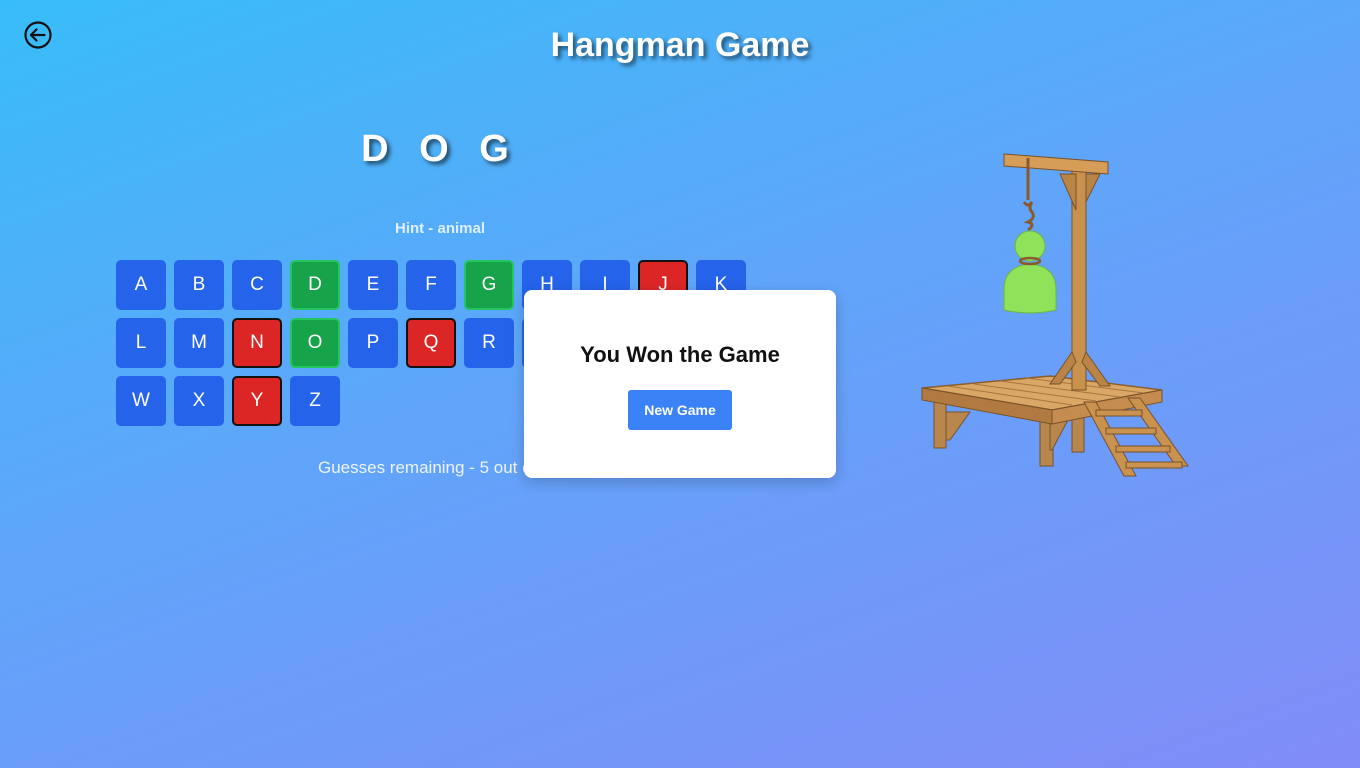  What do you see at coordinates (1056, 164) in the screenshot?
I see `gallows-beam` at bounding box center [1056, 164].